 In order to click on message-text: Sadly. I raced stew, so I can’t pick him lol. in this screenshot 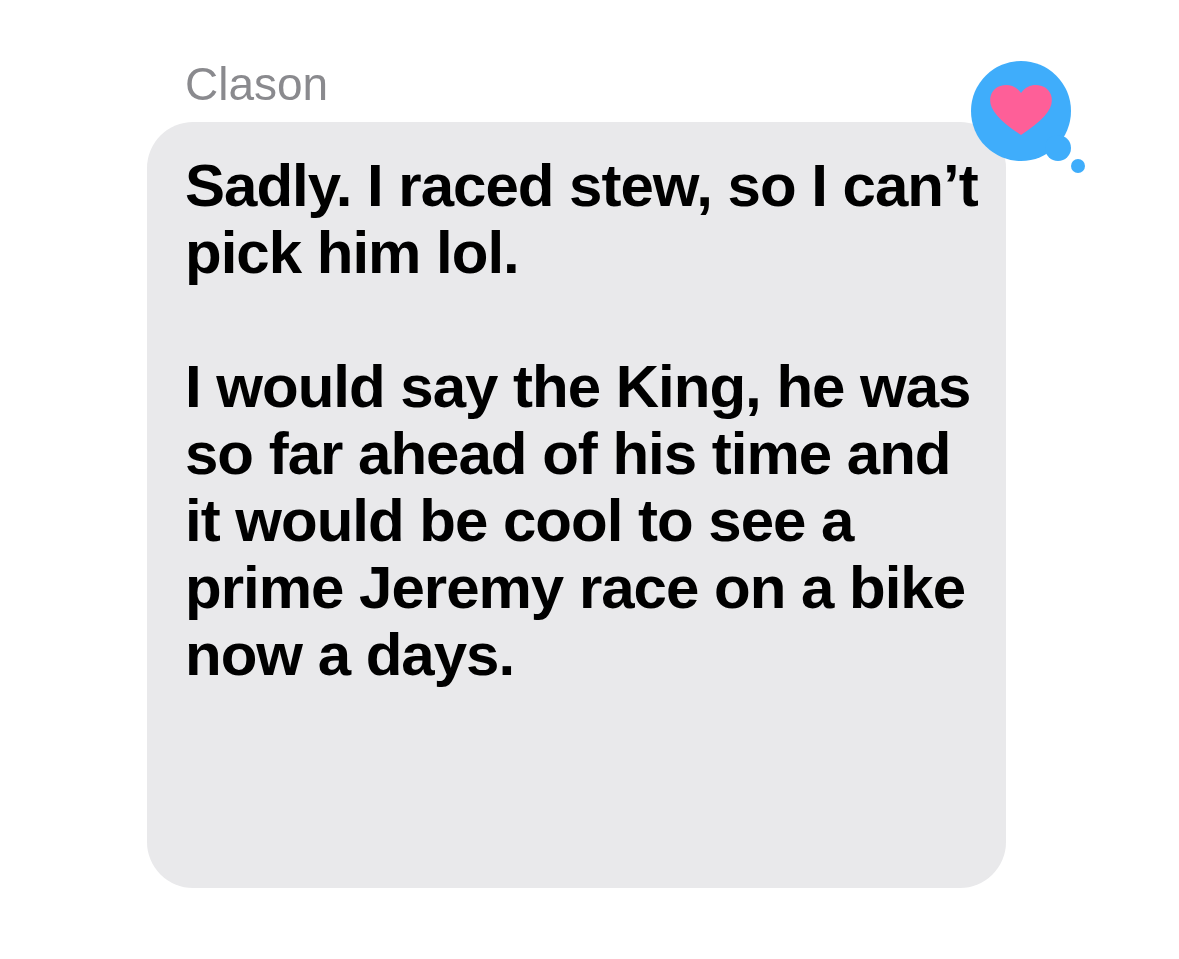, I will do `click(582, 219)`.